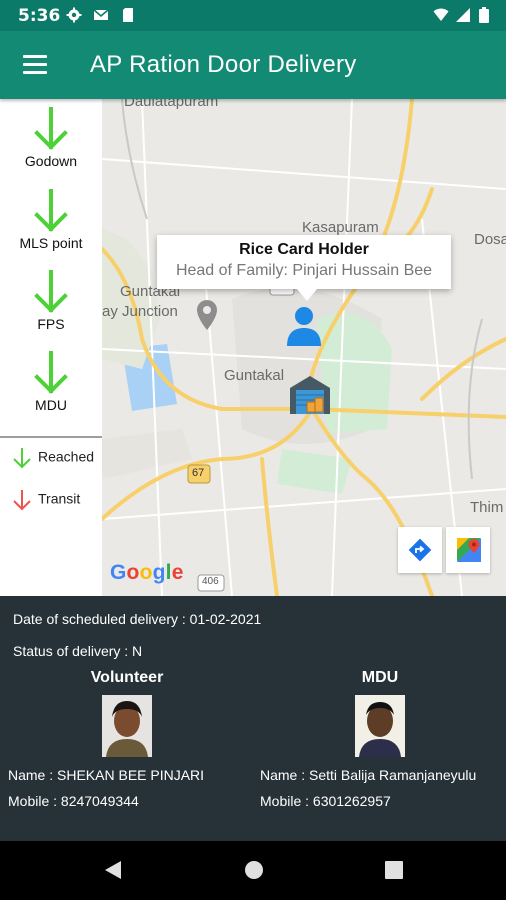 Image resolution: width=506 pixels, height=900 pixels. I want to click on status-bar: 5:36, so click(253, 15).